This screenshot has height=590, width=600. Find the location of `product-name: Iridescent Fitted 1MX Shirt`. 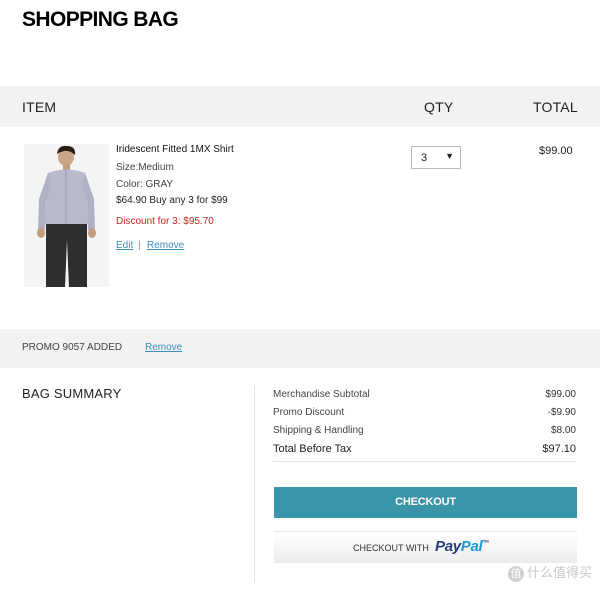

product-name: Iridescent Fitted 1MX Shirt is located at coordinates (175, 149).